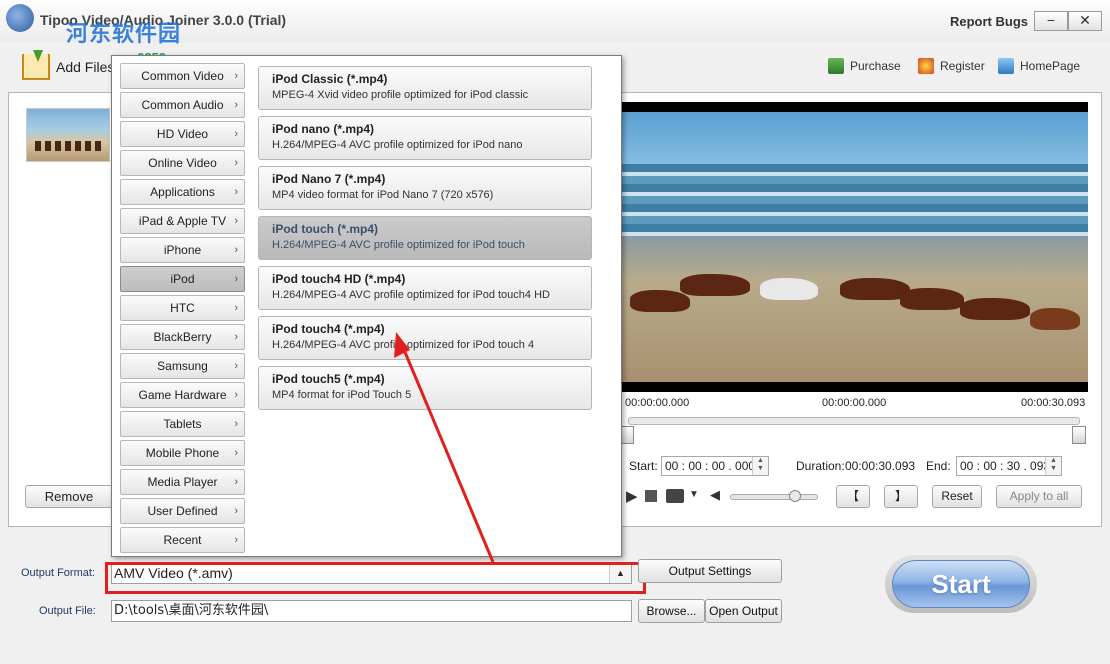 The height and width of the screenshot is (664, 1110). I want to click on category-blackberry: BlackBerry ›, so click(182, 337).